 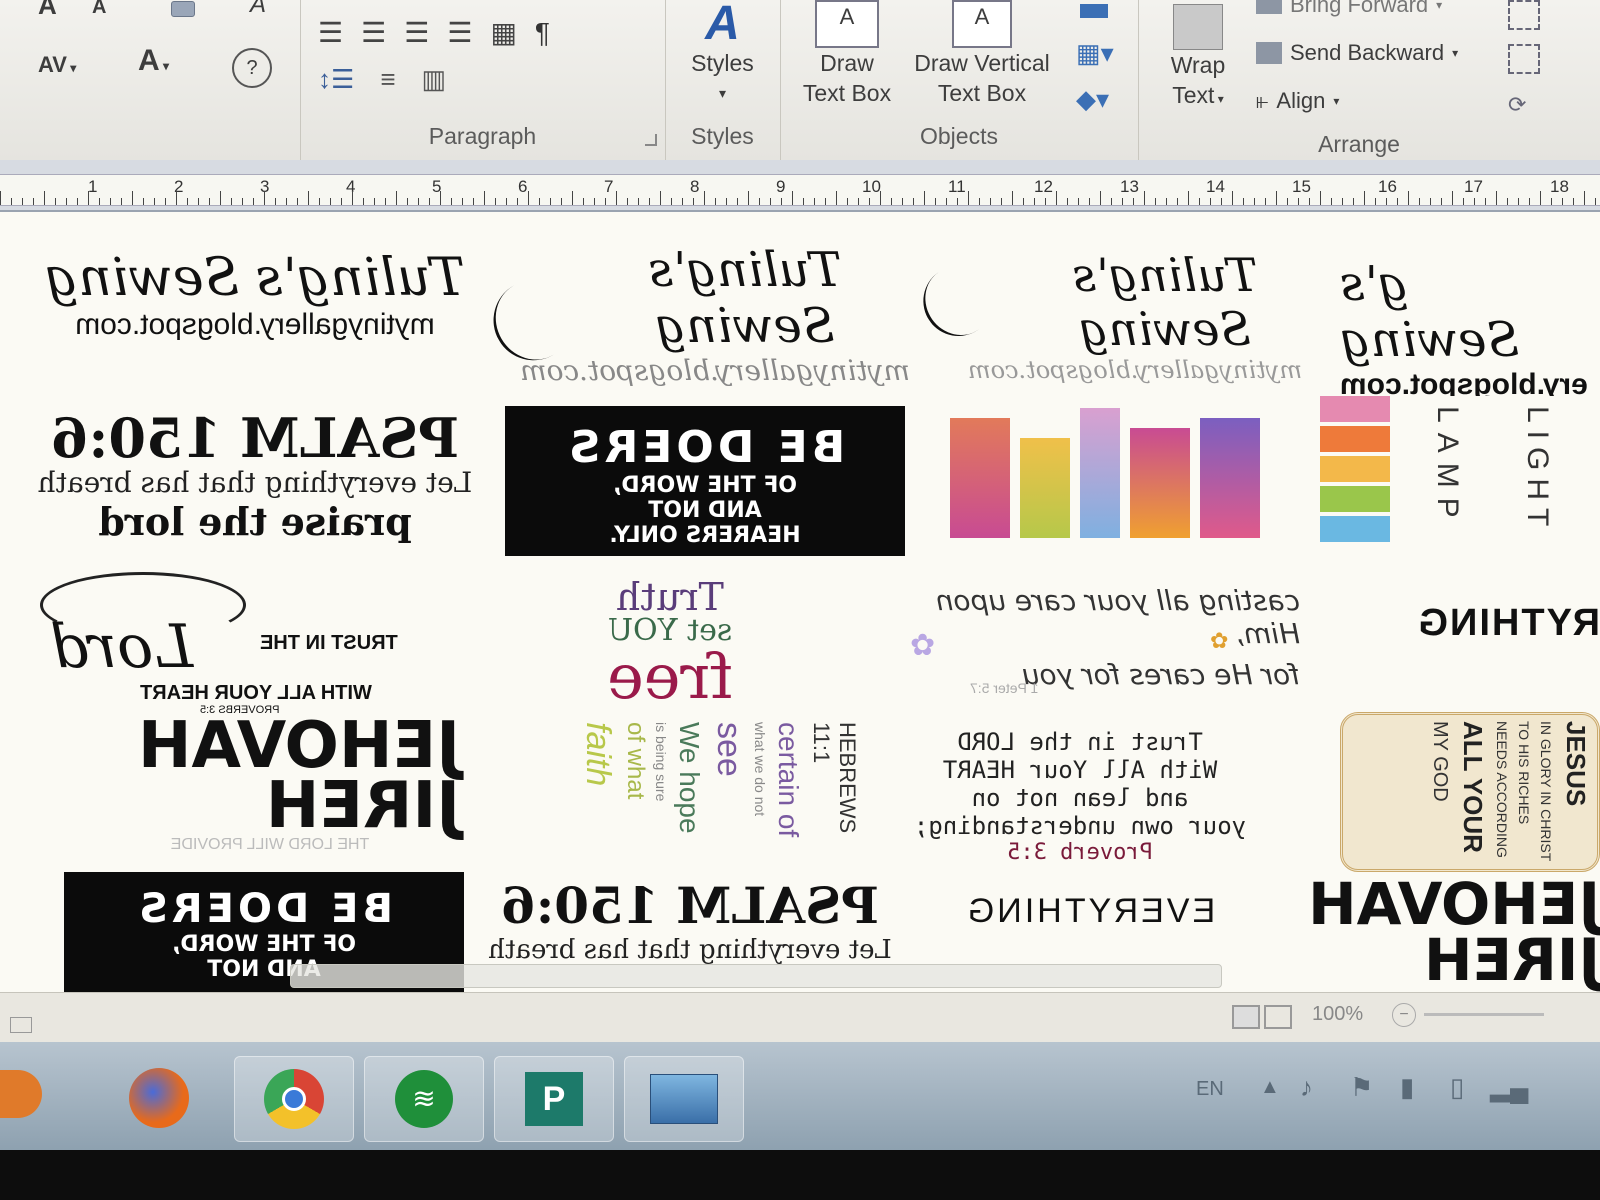 I want to click on table-icon: ▦▾, so click(x=1095, y=53).